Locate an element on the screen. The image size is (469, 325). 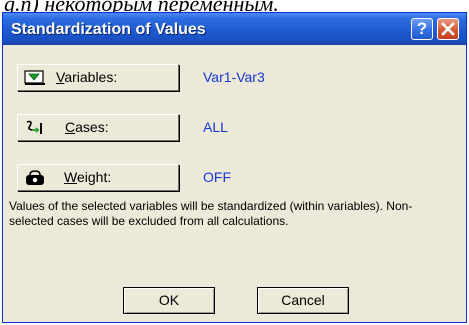
help-button: ? is located at coordinates (422, 29).